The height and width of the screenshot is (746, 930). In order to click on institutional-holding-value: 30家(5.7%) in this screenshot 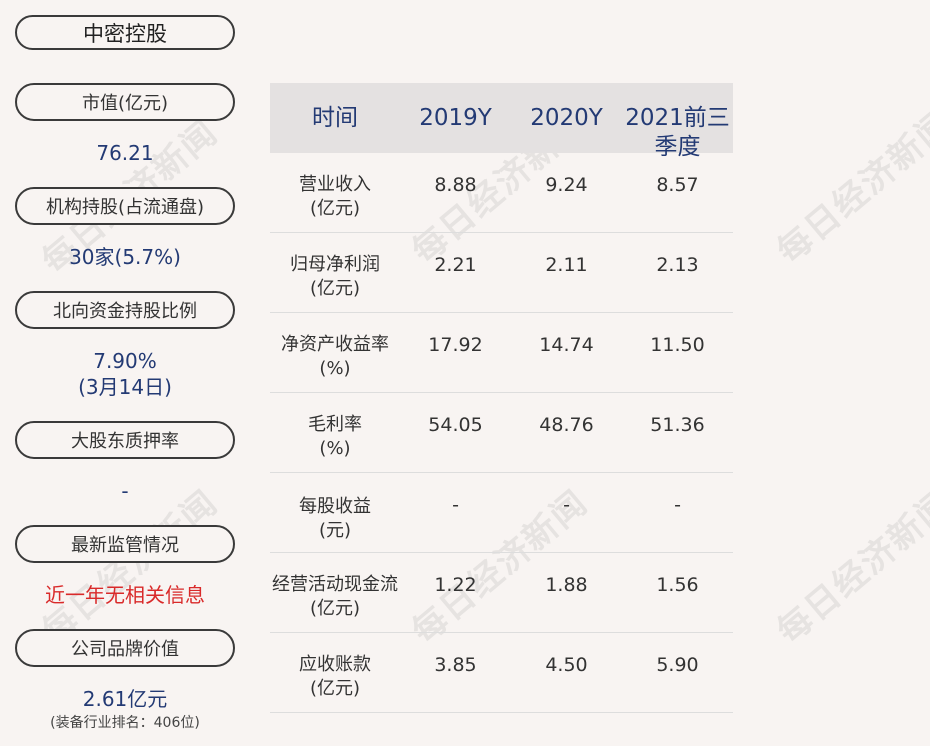, I will do `click(125, 257)`.